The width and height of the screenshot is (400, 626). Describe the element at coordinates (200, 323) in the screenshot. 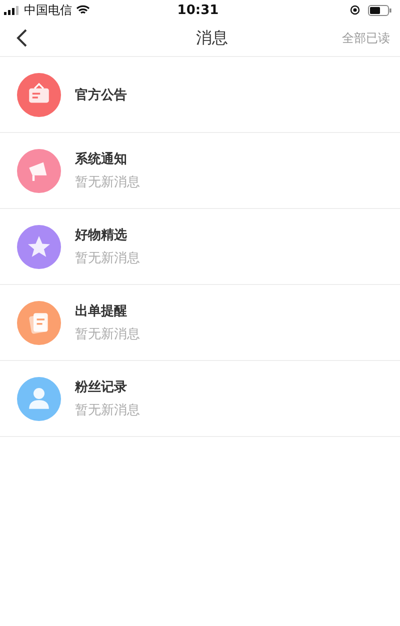

I see `message-category-item: 出单提醒 暂无新消息` at that location.